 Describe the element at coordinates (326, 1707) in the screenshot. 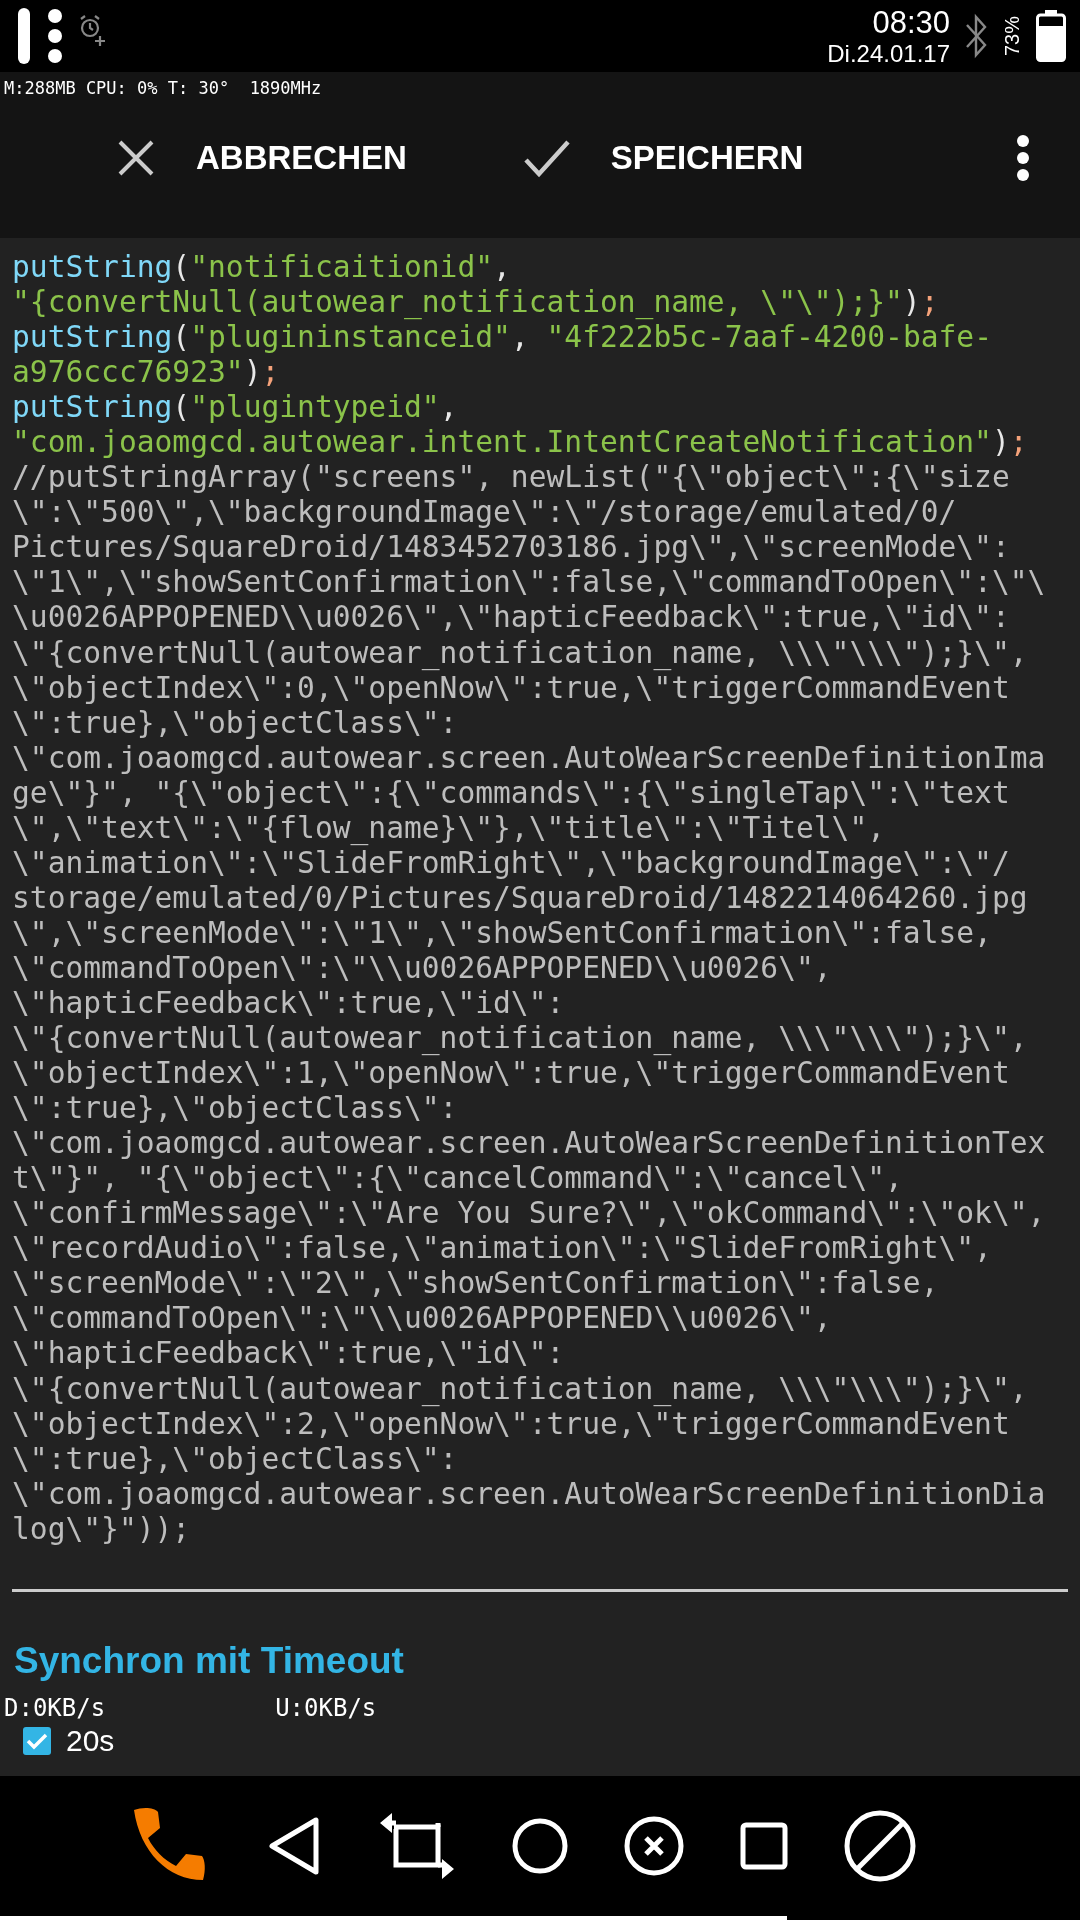

I see `upload-rate: U:0KB/s` at that location.